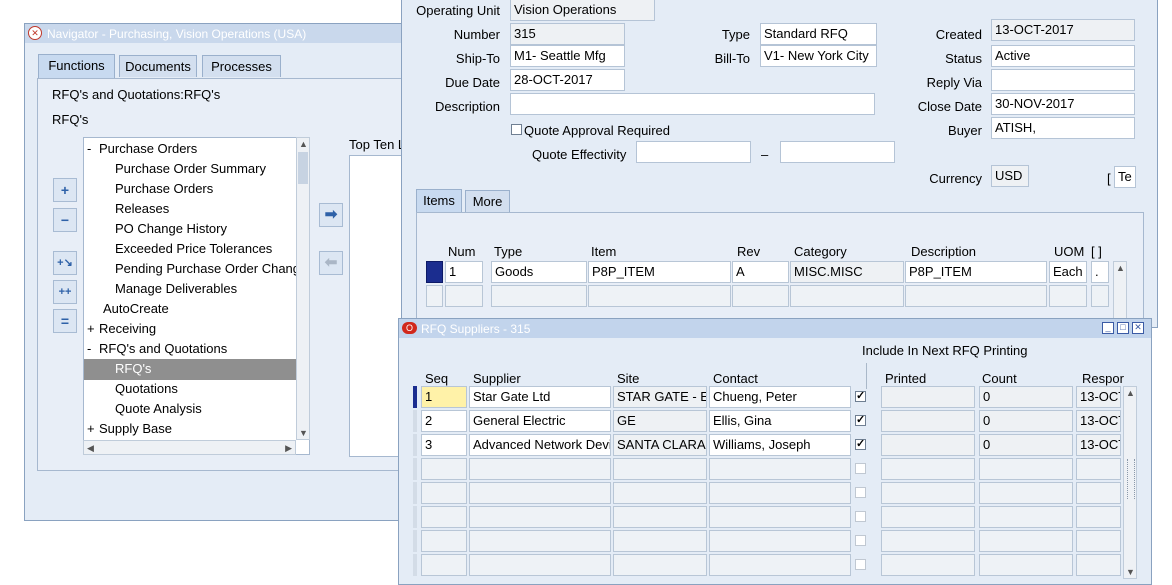 Image resolution: width=1172 pixels, height=585 pixels. Describe the element at coordinates (444, 445) in the screenshot. I see `supplier-seq-cell: 3` at that location.